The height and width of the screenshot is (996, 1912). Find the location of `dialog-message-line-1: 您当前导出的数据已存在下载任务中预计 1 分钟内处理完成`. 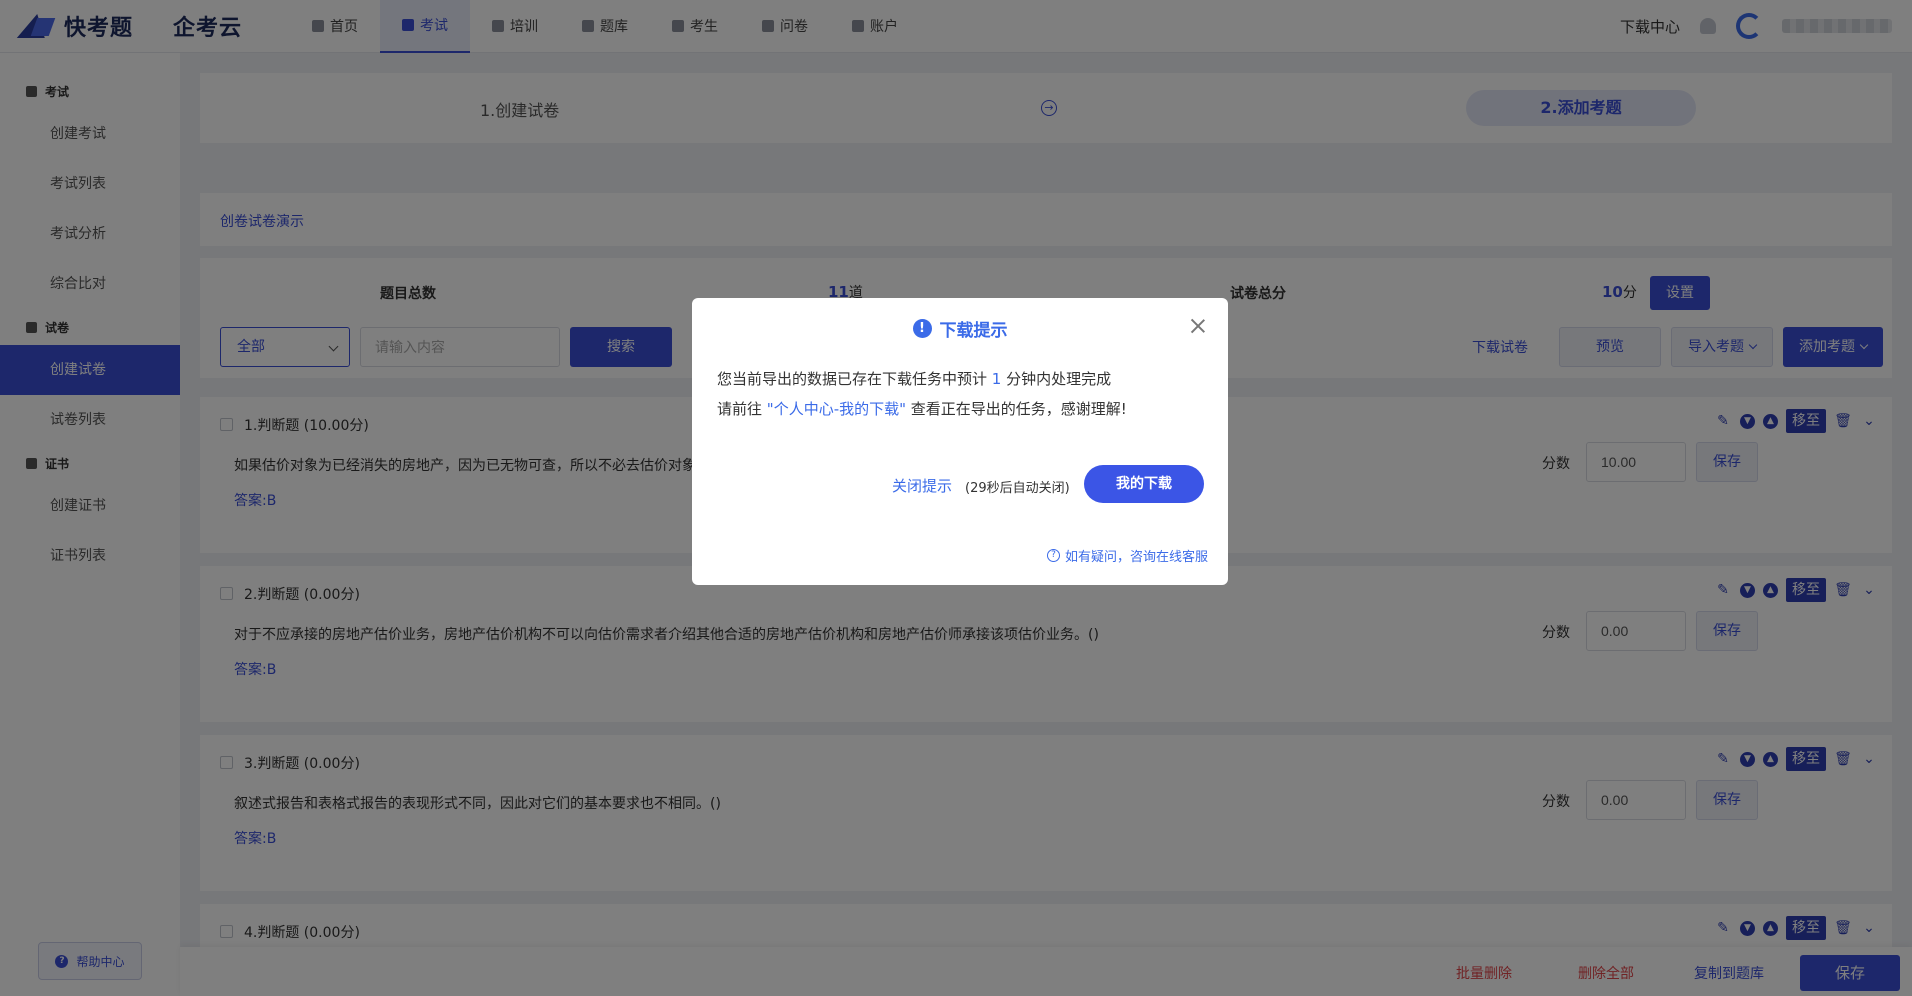

dialog-message-line-1: 您当前导出的数据已存在下载任务中预计 1 分钟内处理完成 is located at coordinates (914, 378).